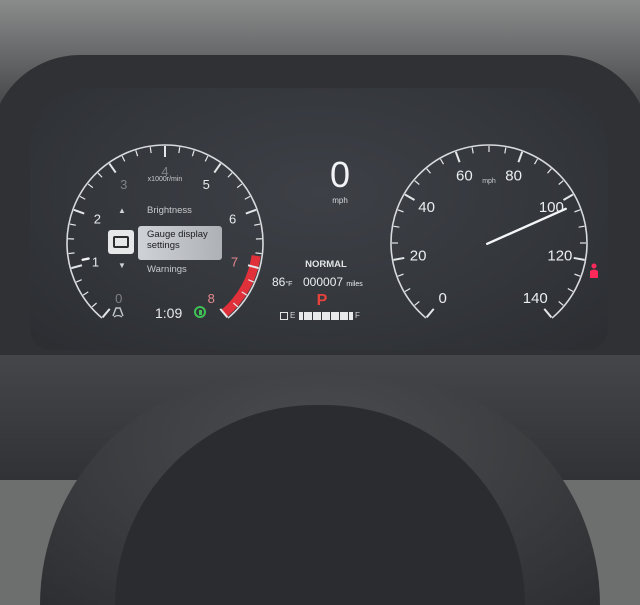 Image resolution: width=640 pixels, height=605 pixels. Describe the element at coordinates (122, 210) in the screenshot. I see `menu-up-arrow-icon: ▲` at that location.